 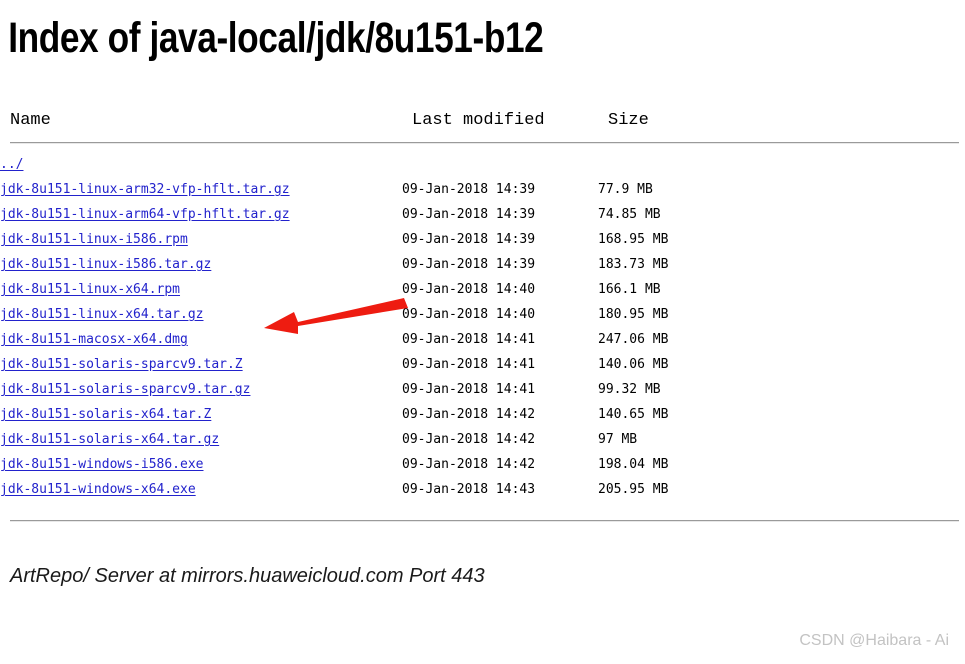 I want to click on file-name-cell: jdk-8u151-solaris-x64.tar.Z, so click(x=201, y=414).